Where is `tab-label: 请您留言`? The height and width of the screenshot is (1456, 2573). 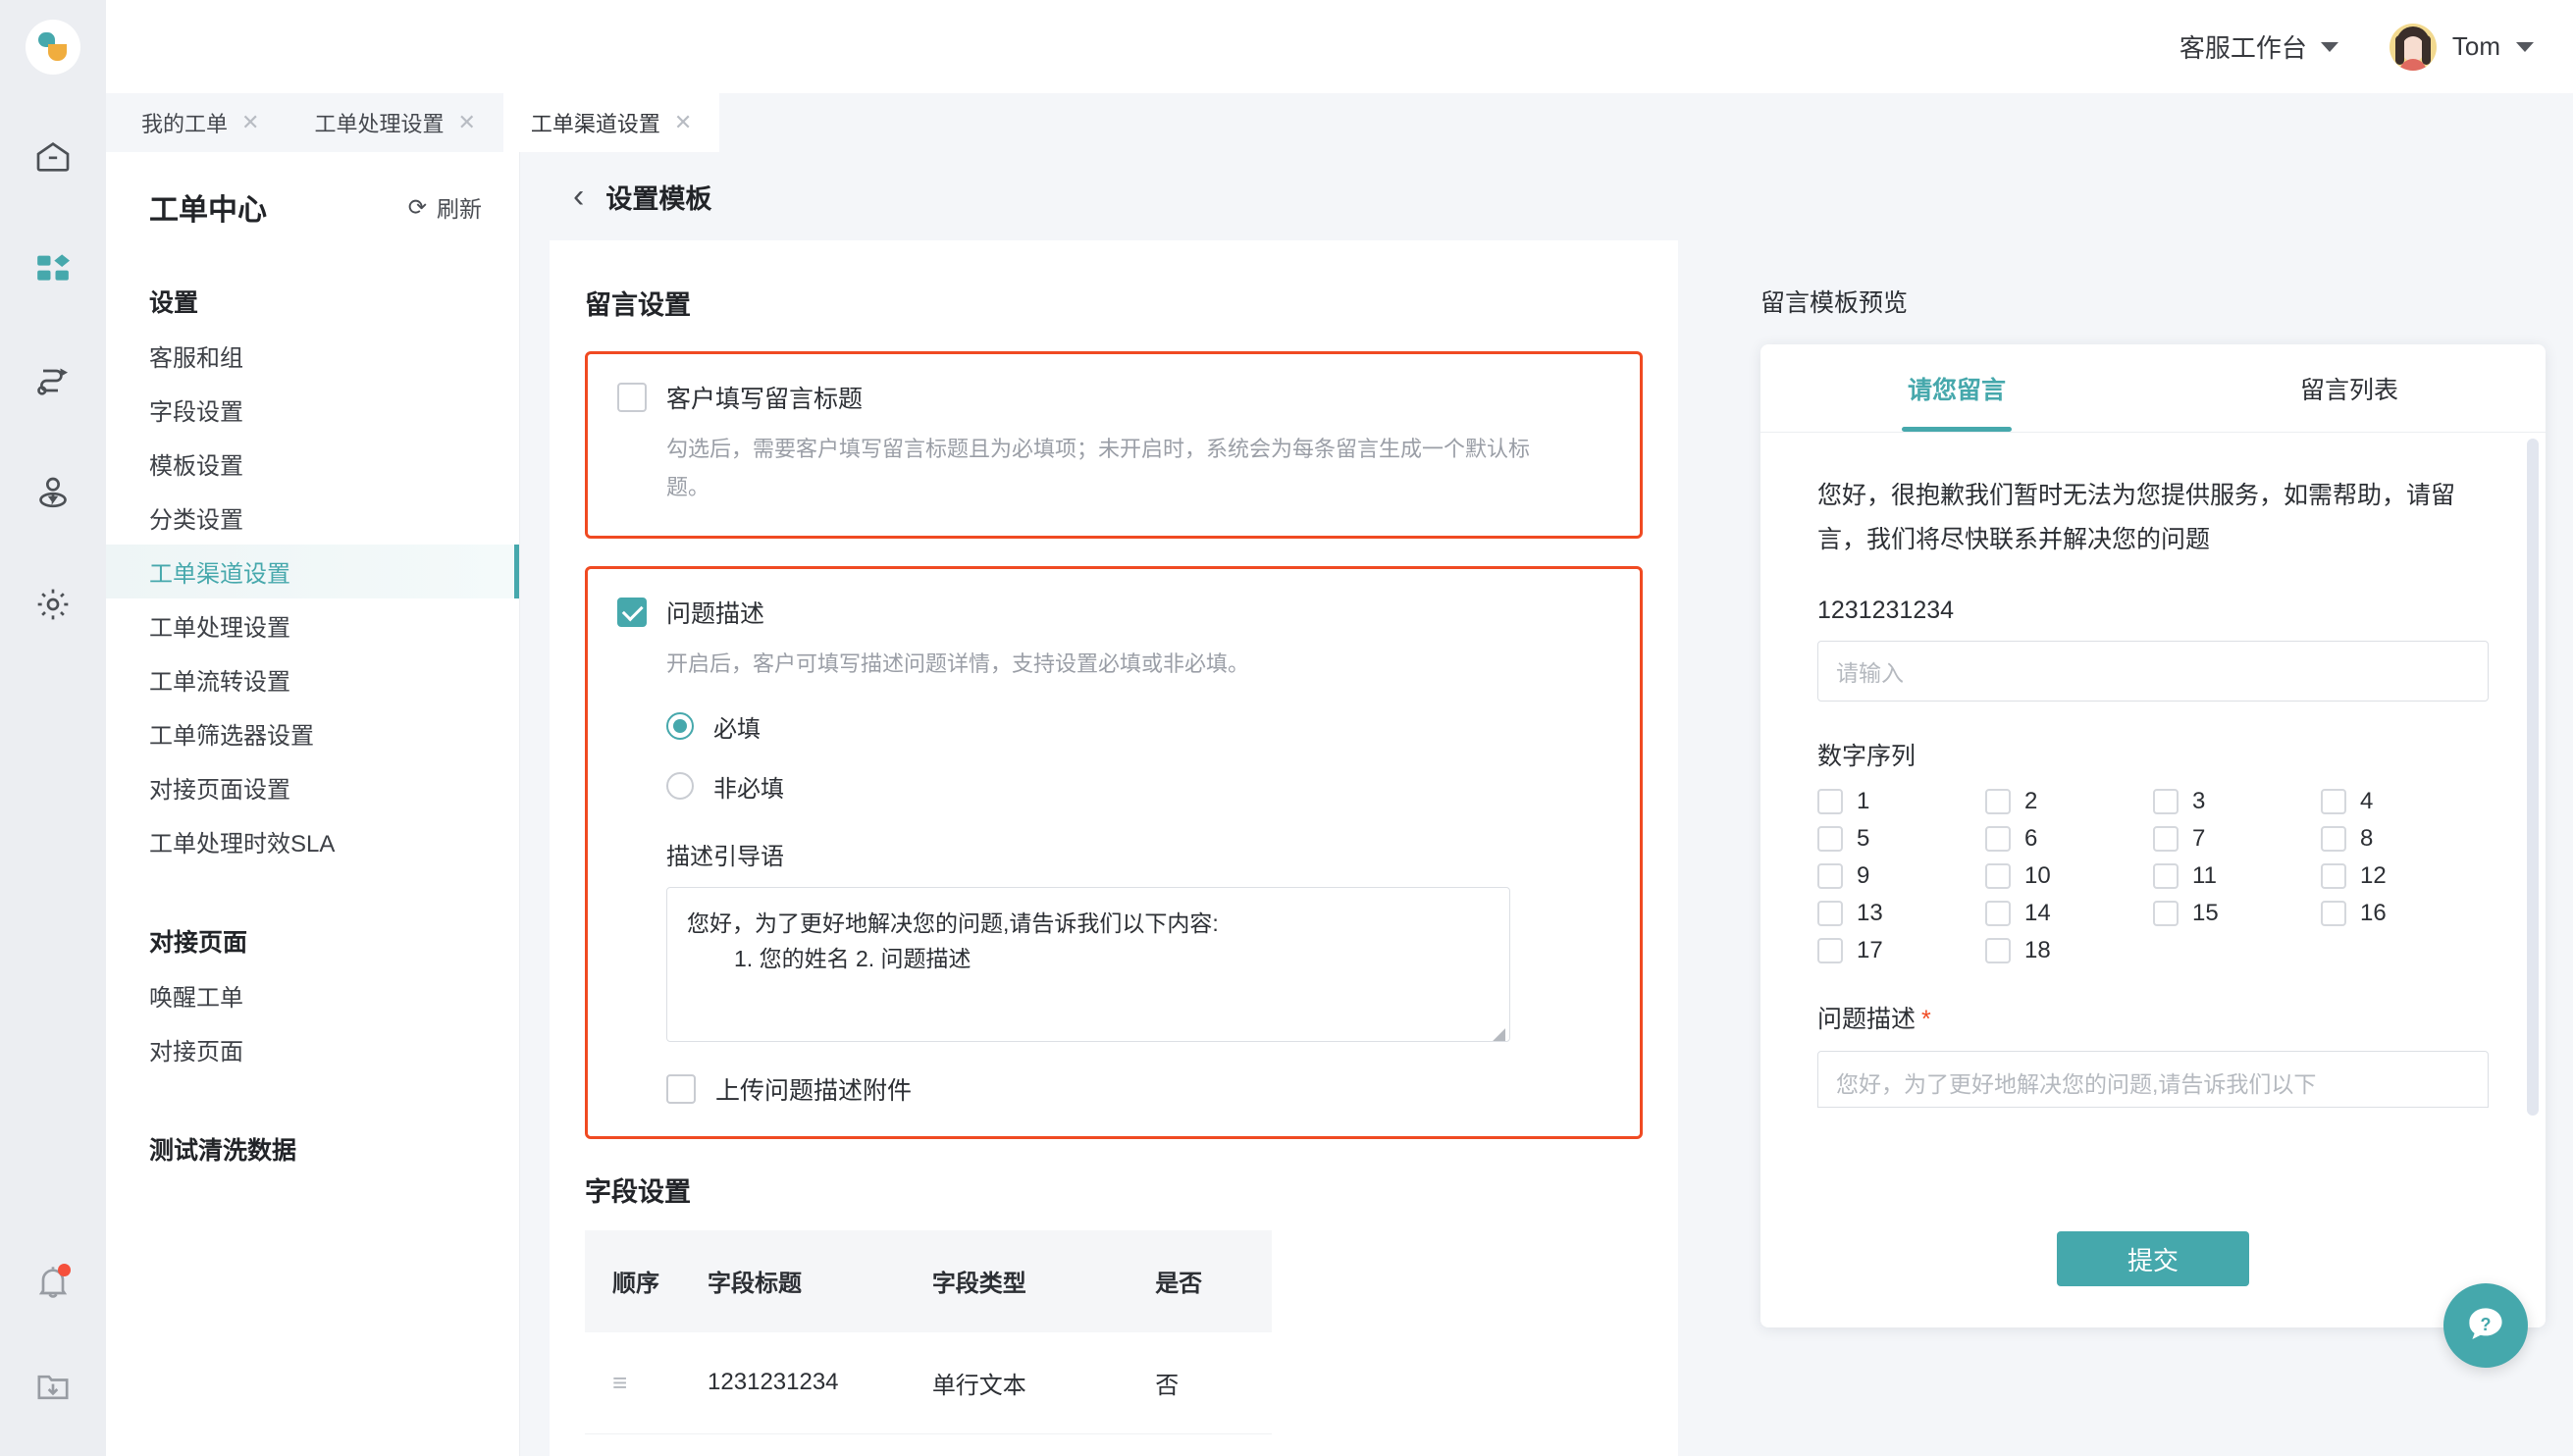
tab-label: 请您留言 is located at coordinates (1956, 390).